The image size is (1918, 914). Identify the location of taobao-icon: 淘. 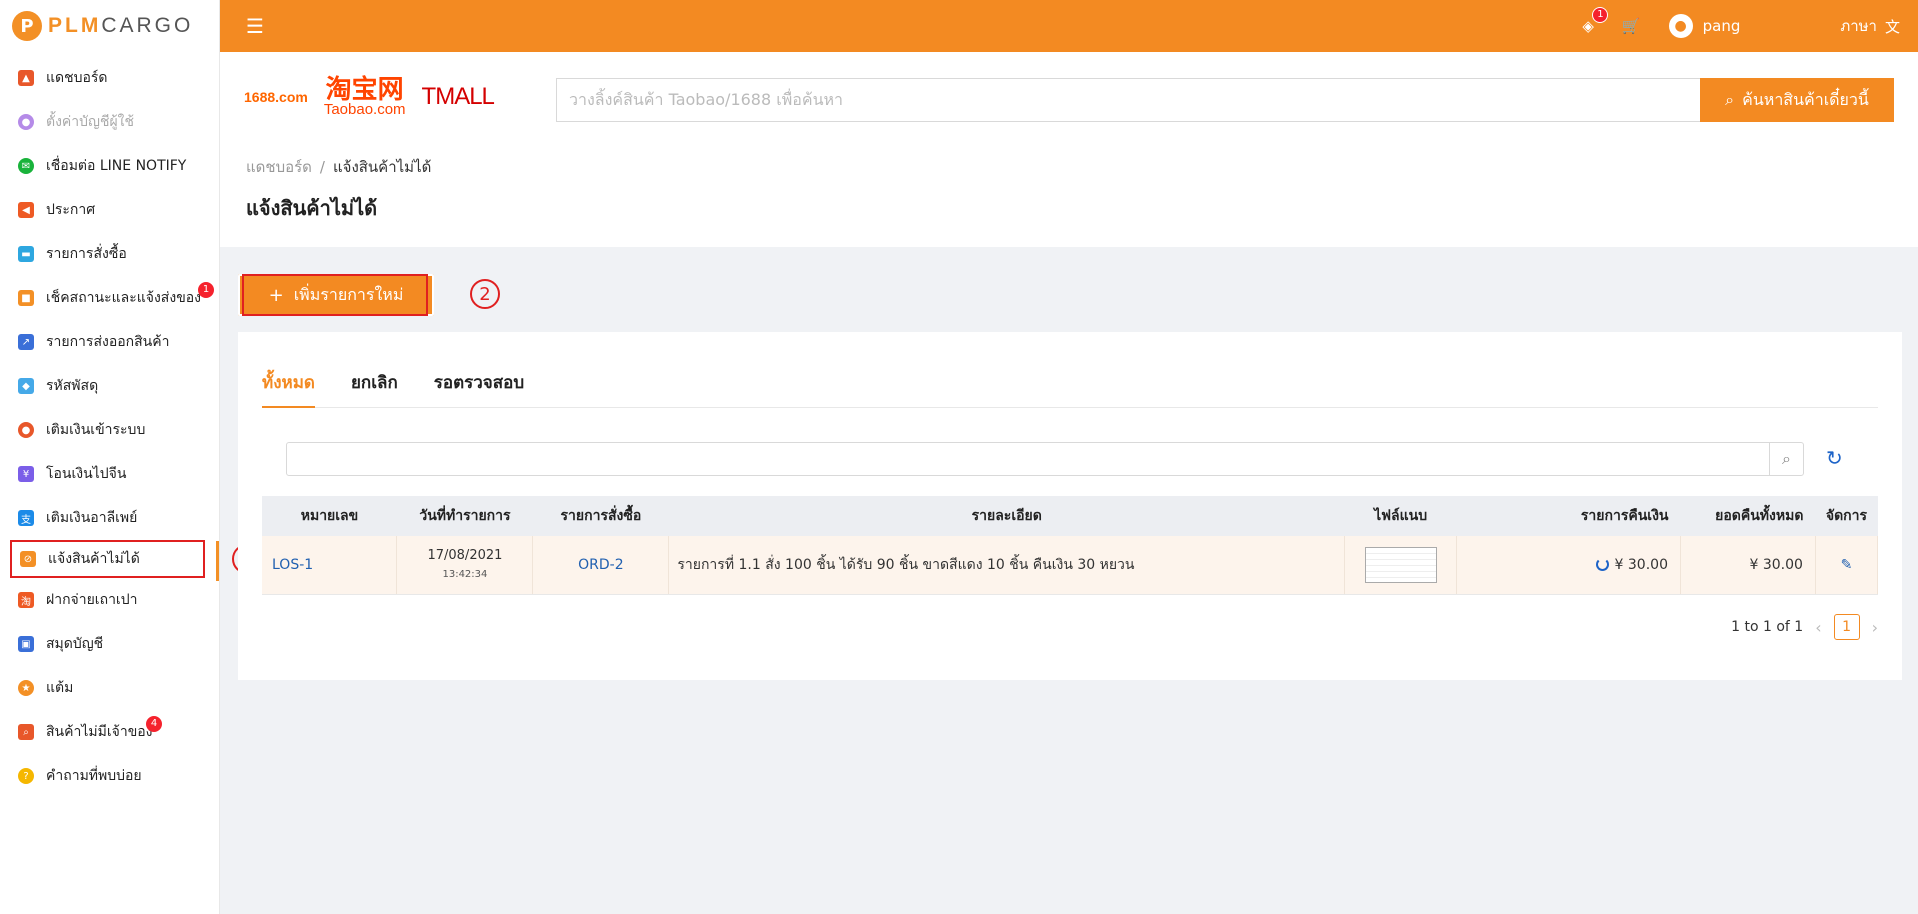
(26, 600).